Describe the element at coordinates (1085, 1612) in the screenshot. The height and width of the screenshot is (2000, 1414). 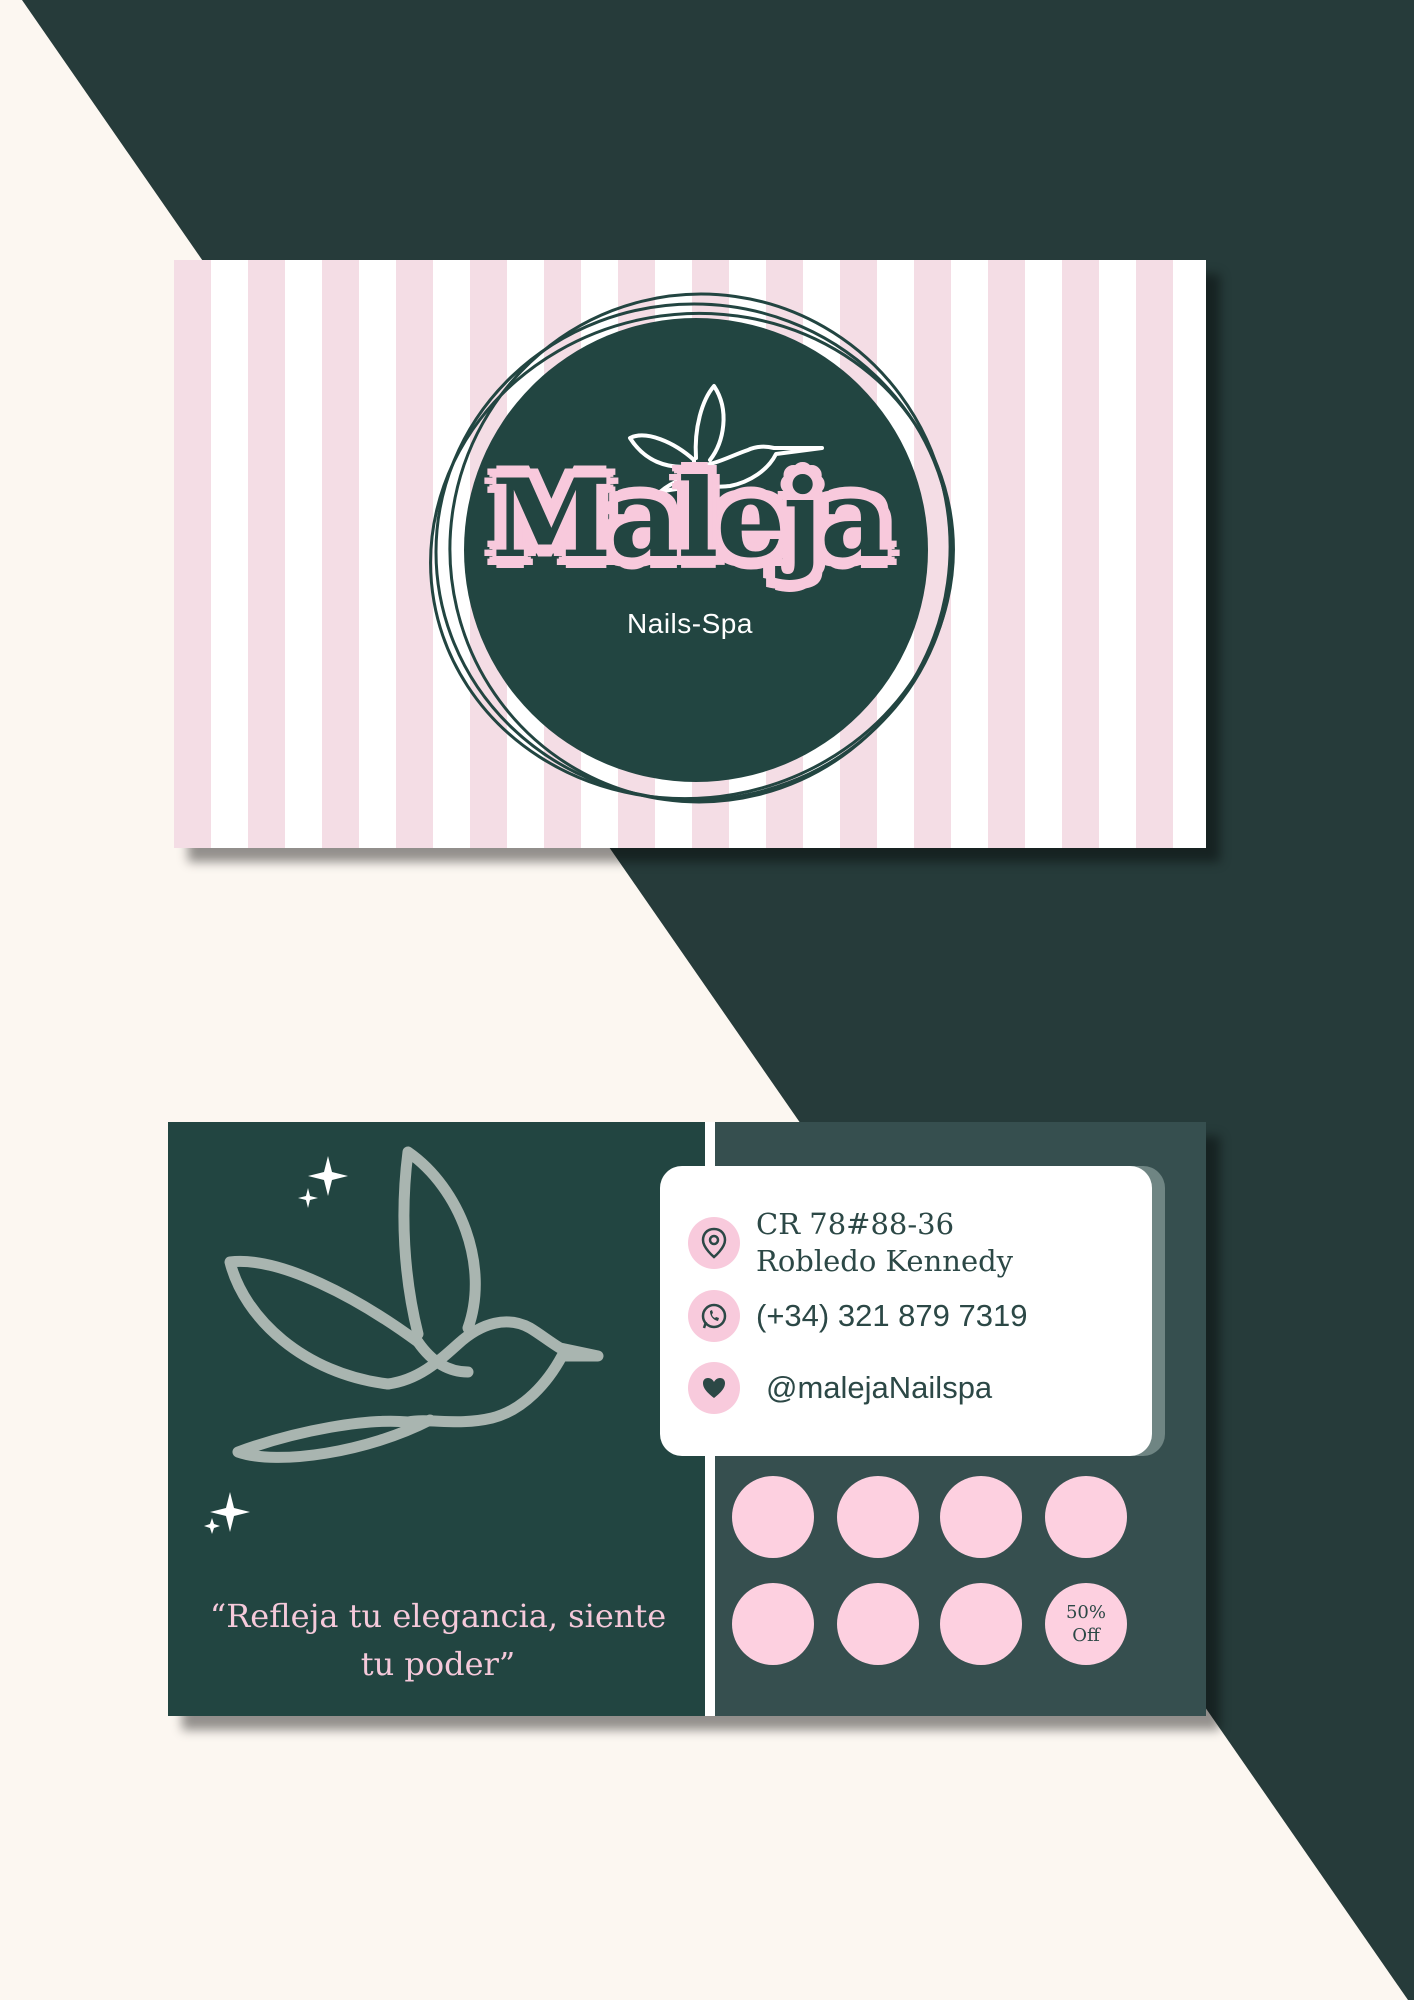
I see `reward-percent: 50%` at that location.